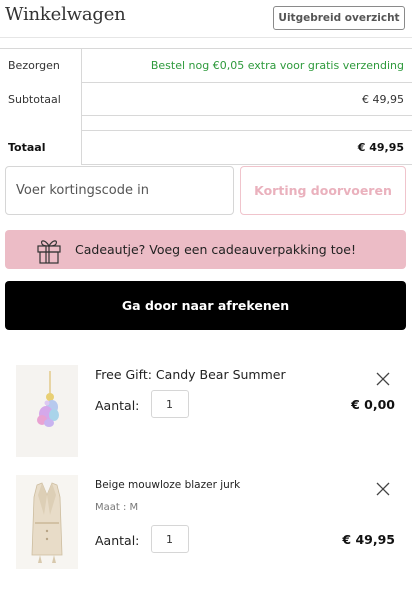 This screenshot has width=412, height=612. I want to click on item-price: € 49,95, so click(368, 539).